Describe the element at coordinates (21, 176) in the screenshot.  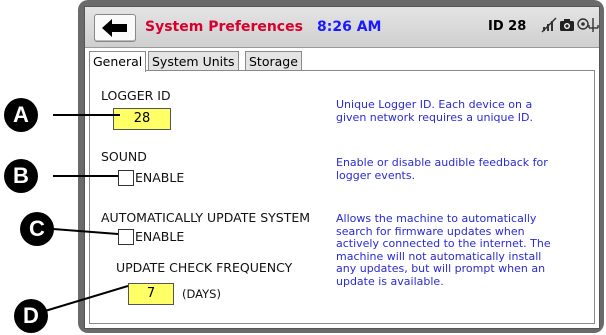
I see `callout-b: B` at that location.